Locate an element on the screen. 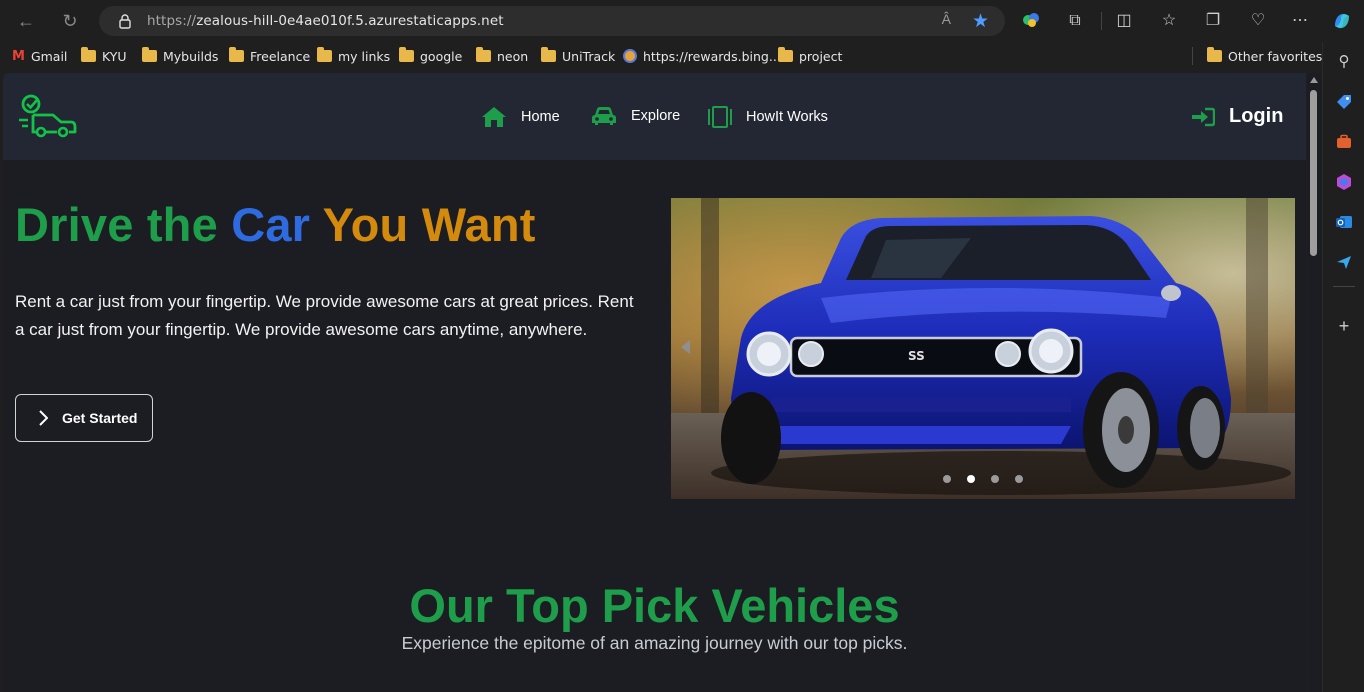  nav-home: Home is located at coordinates (520, 117).